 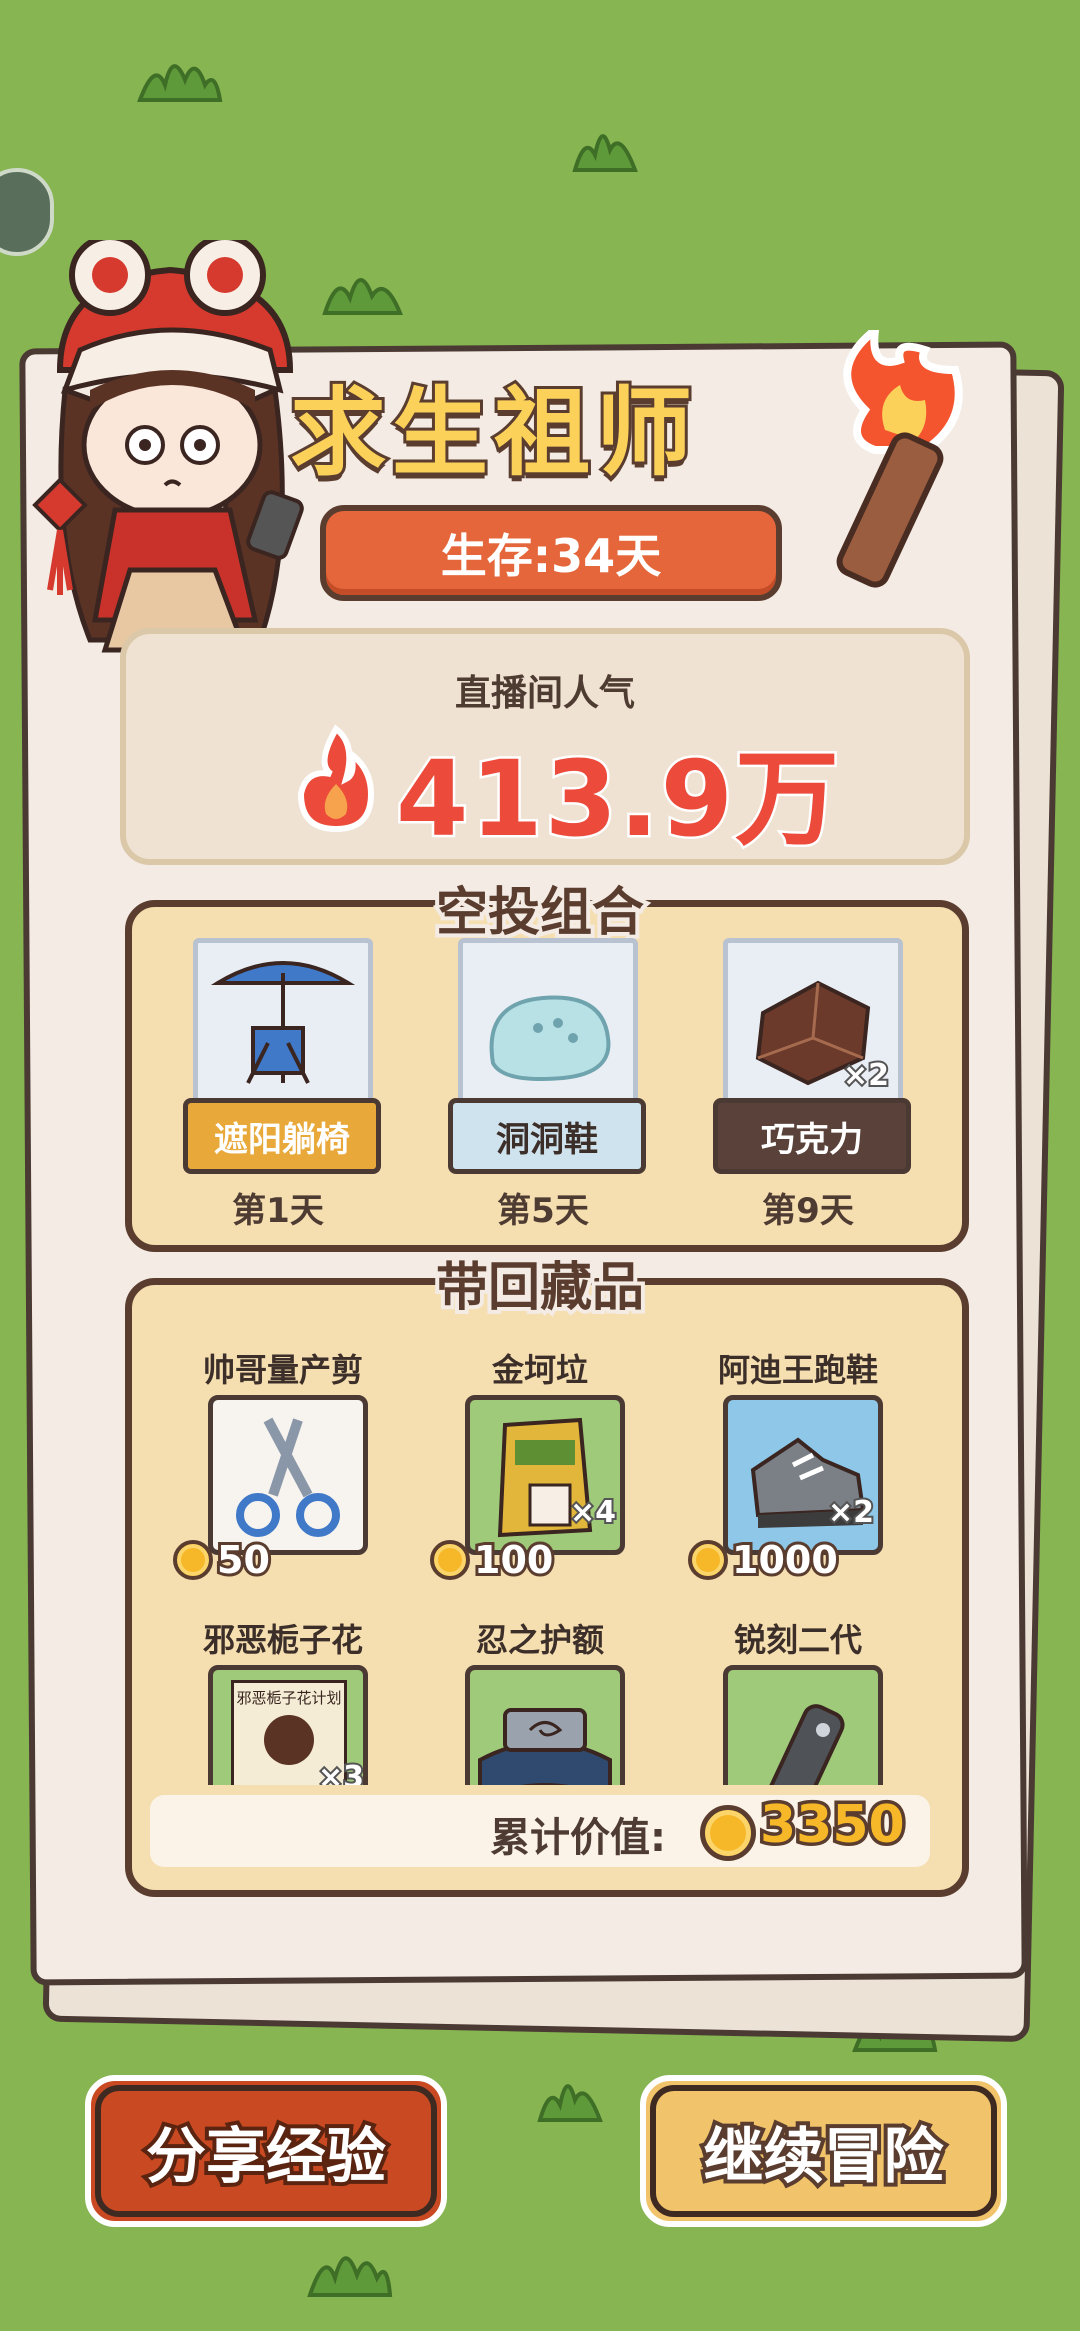 I want to click on collection-item: 阿迪王跑鞋 ×2 1000, so click(x=798, y=1470).